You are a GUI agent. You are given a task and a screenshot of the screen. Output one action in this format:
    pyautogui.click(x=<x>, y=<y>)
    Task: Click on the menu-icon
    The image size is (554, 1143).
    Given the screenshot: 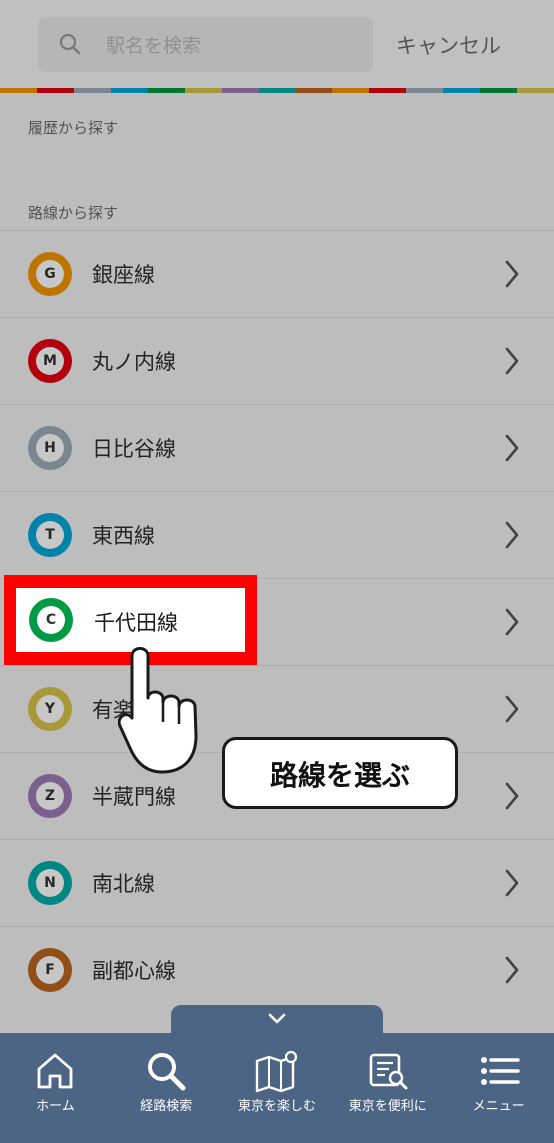 What is the action you would take?
    pyautogui.click(x=500, y=1071)
    